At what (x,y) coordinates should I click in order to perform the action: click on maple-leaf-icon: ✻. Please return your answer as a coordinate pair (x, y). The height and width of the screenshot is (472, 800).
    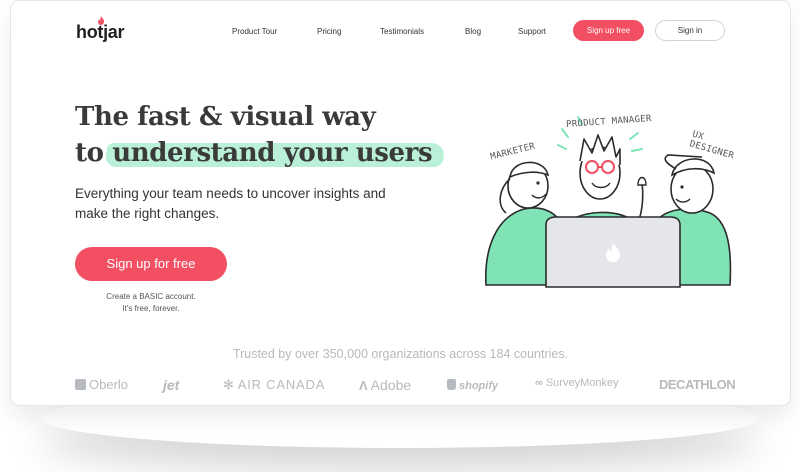
    Looking at the image, I should click on (229, 384).